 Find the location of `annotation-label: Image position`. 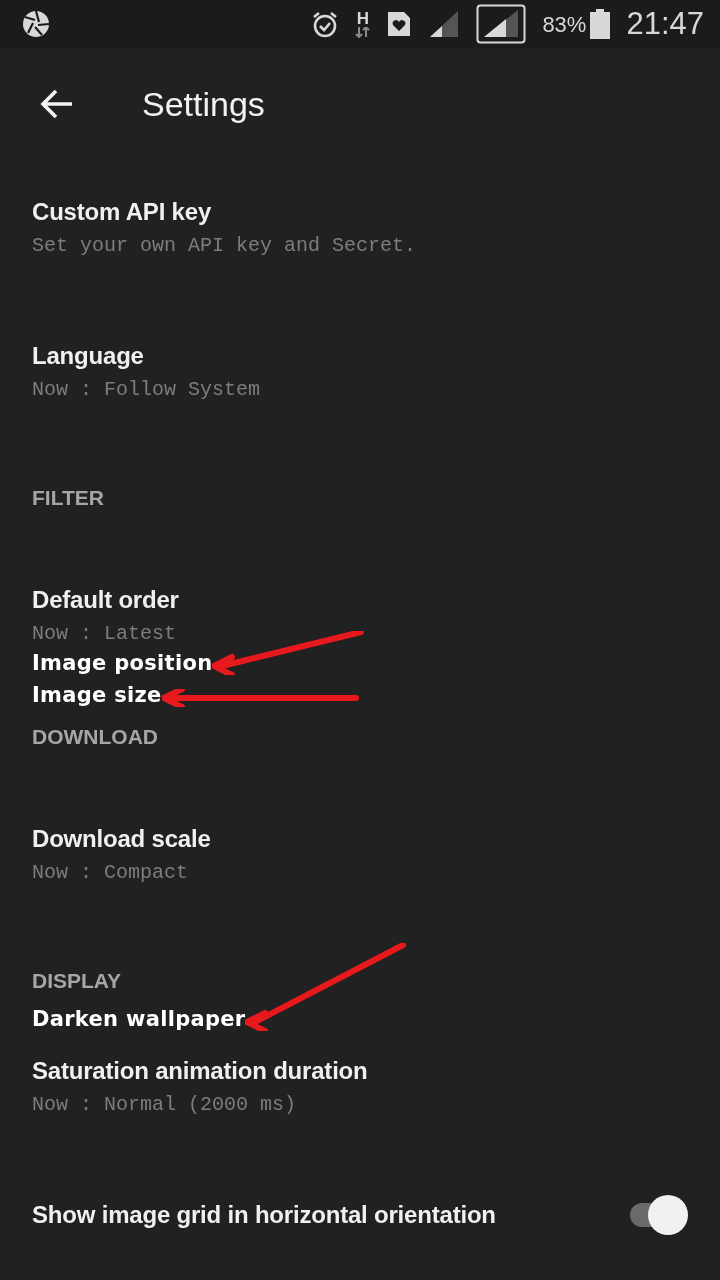

annotation-label: Image position is located at coordinates (122, 663).